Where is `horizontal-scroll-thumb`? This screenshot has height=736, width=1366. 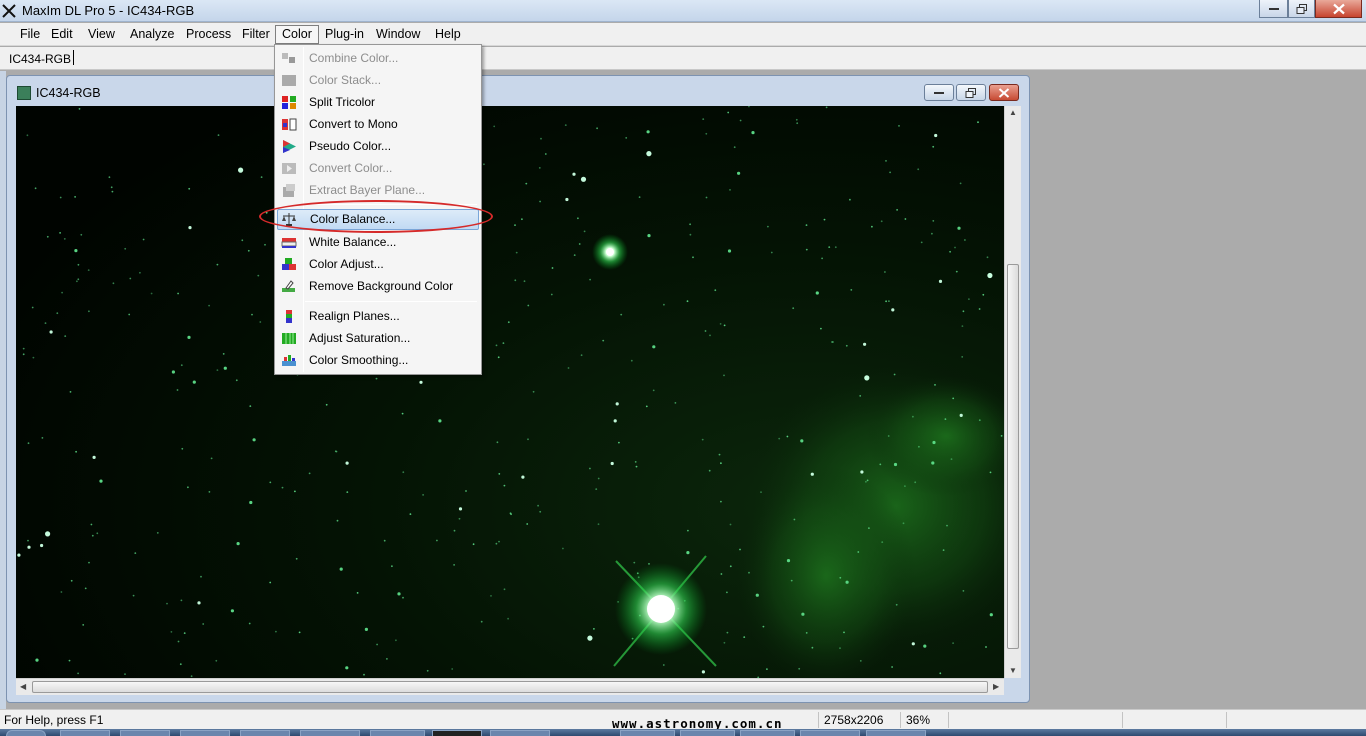 horizontal-scroll-thumb is located at coordinates (510, 687).